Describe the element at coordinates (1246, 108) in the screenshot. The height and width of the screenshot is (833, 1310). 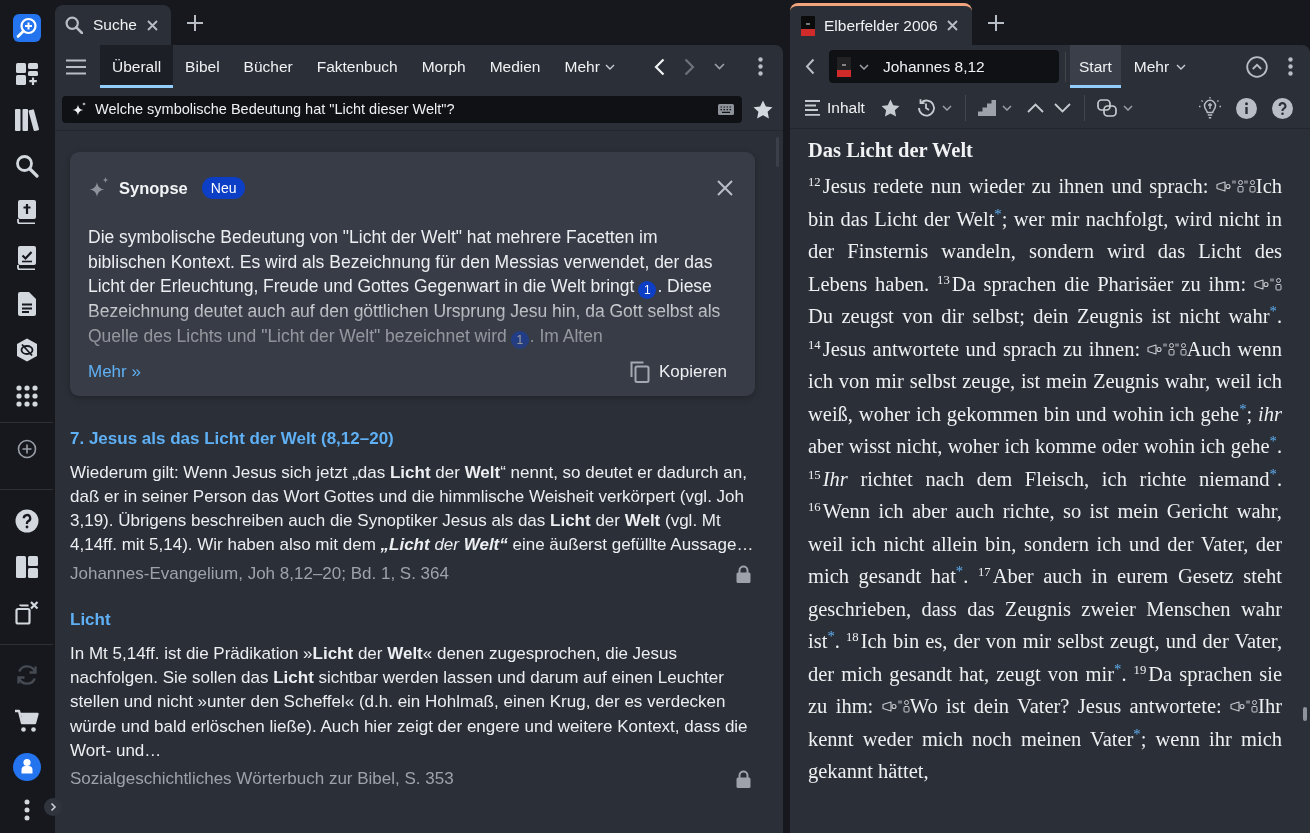
I see `info-icon` at that location.